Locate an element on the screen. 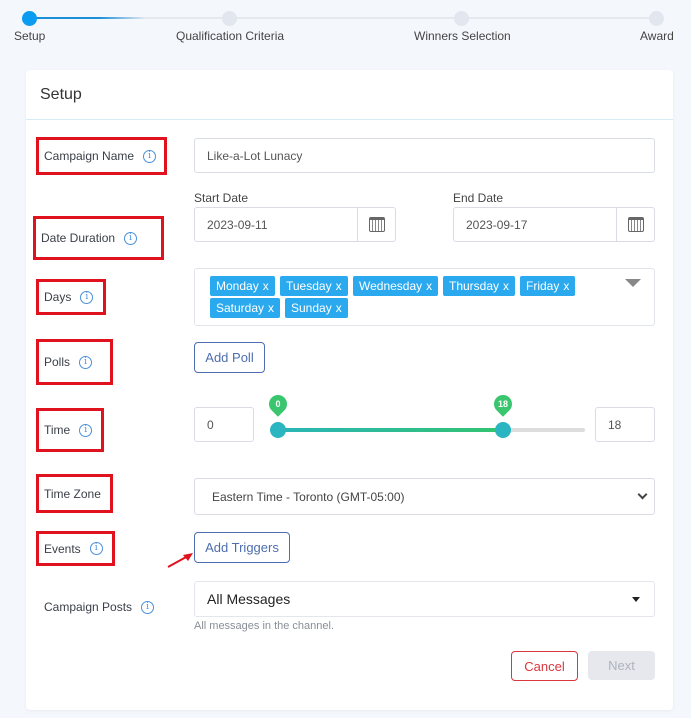 The image size is (691, 718). time-range-slider: 0 18 is located at coordinates (425, 414).